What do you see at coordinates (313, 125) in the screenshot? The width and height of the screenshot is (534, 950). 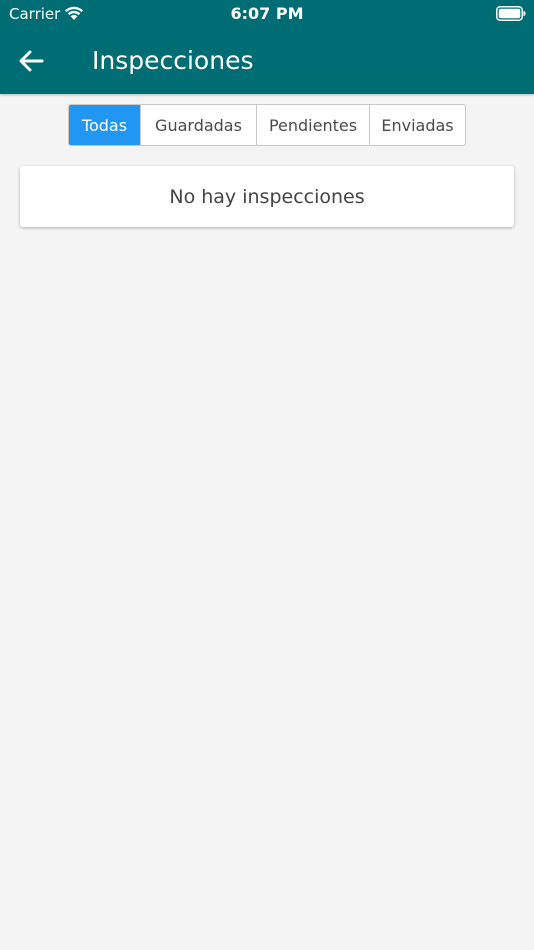 I see `tab-pendientes: Pendientes` at bounding box center [313, 125].